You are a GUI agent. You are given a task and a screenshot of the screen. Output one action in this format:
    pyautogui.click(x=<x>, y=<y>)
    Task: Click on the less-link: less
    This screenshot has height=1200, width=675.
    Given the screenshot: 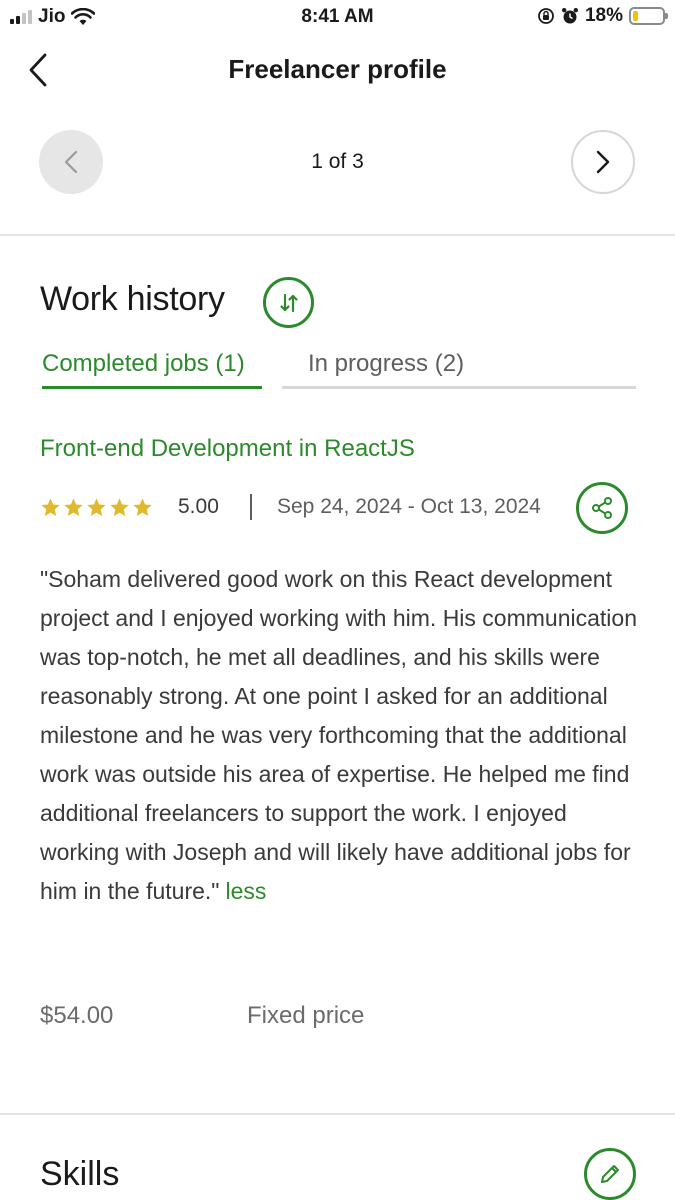 What is the action you would take?
    pyautogui.click(x=245, y=891)
    